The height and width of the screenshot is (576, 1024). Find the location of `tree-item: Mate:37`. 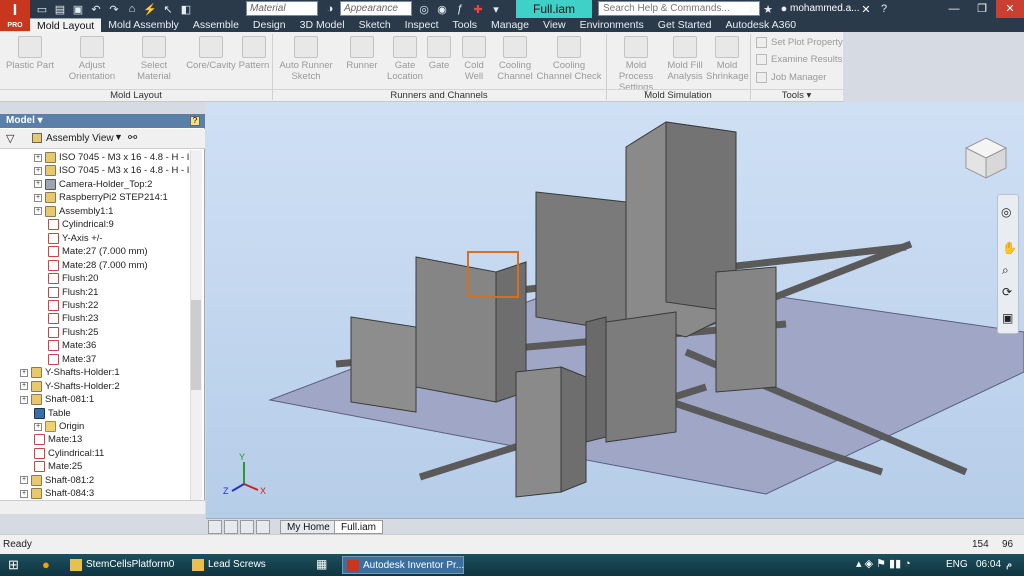

tree-item: Mate:37 is located at coordinates (72, 359).